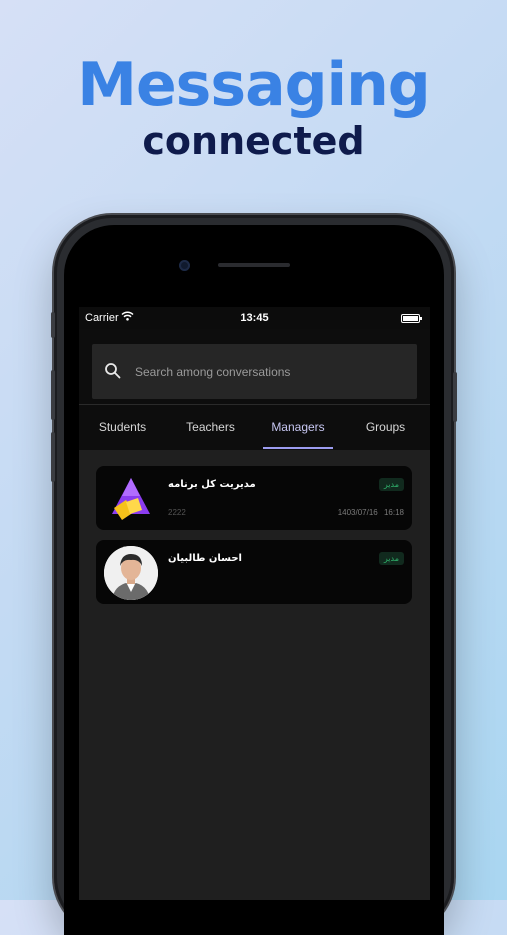 The image size is (507, 935). I want to click on phone-volume-down, so click(53, 457).